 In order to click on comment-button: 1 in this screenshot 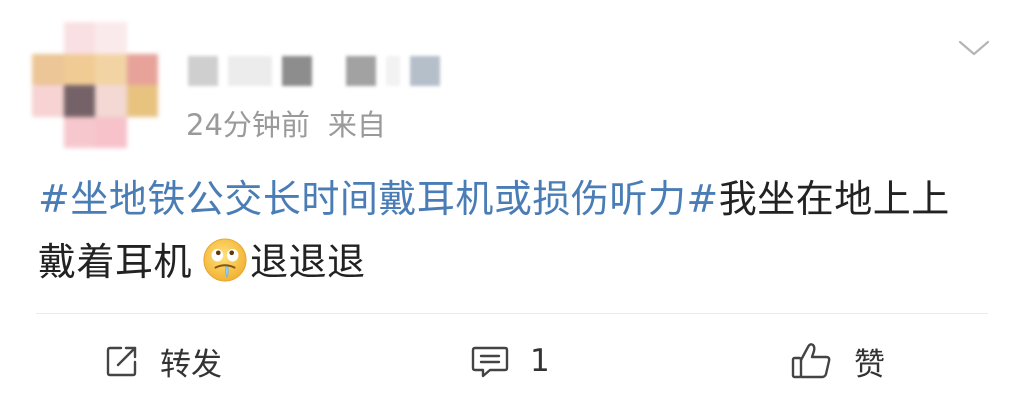, I will do `click(510, 361)`.